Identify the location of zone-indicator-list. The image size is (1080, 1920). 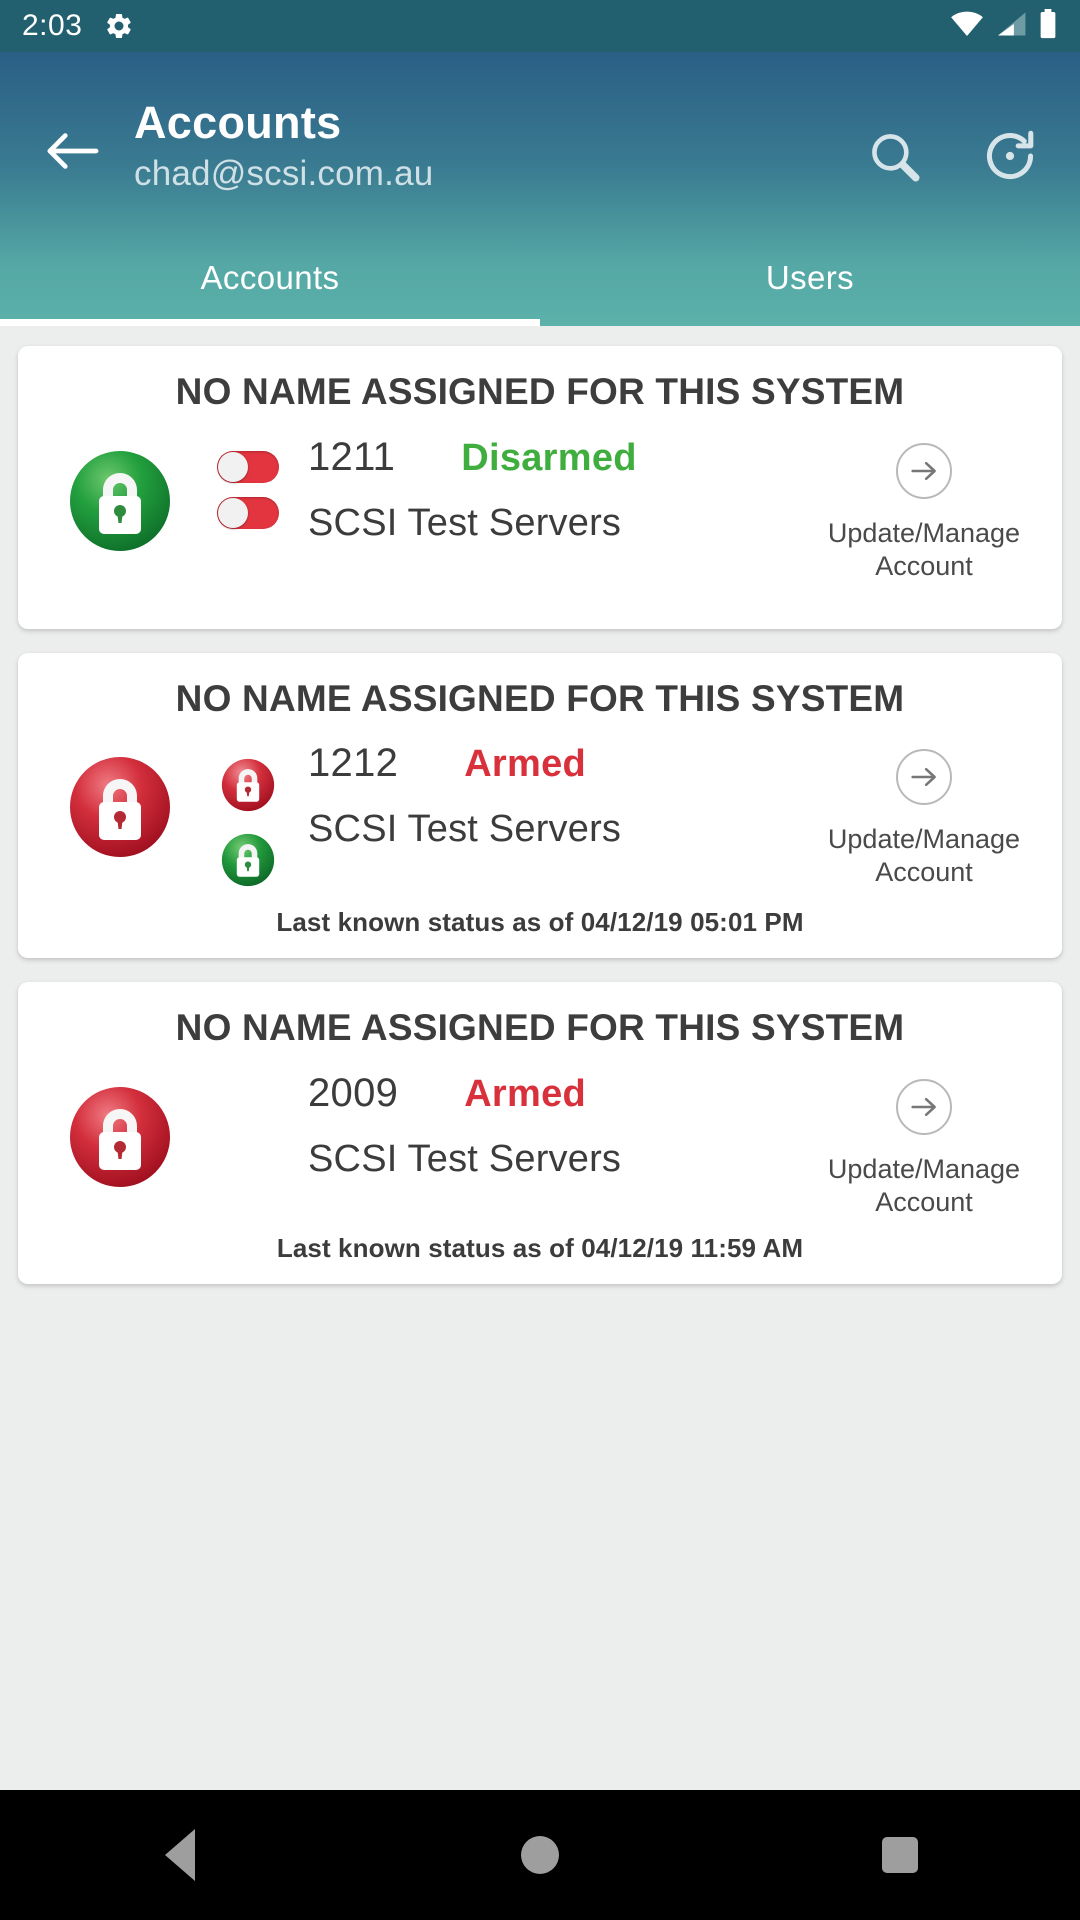
(248, 489).